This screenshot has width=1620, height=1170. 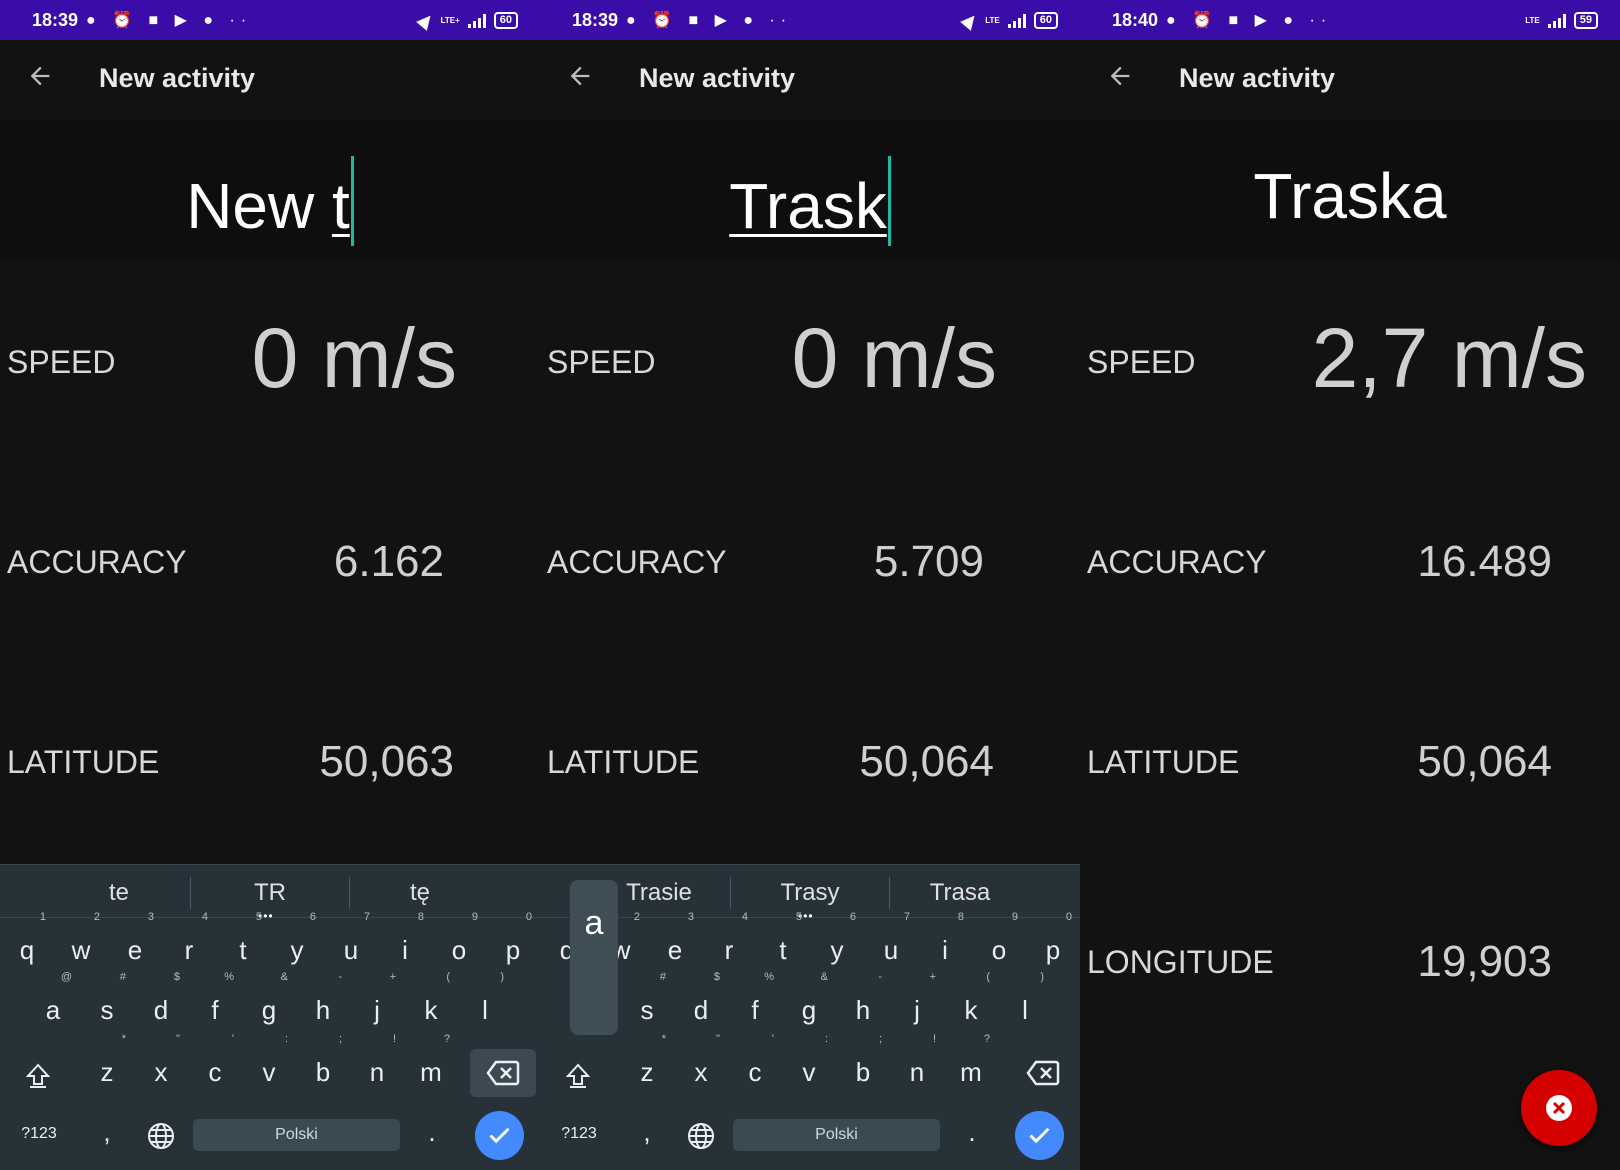 What do you see at coordinates (1350, 196) in the screenshot?
I see `activity-name-input: Traska` at bounding box center [1350, 196].